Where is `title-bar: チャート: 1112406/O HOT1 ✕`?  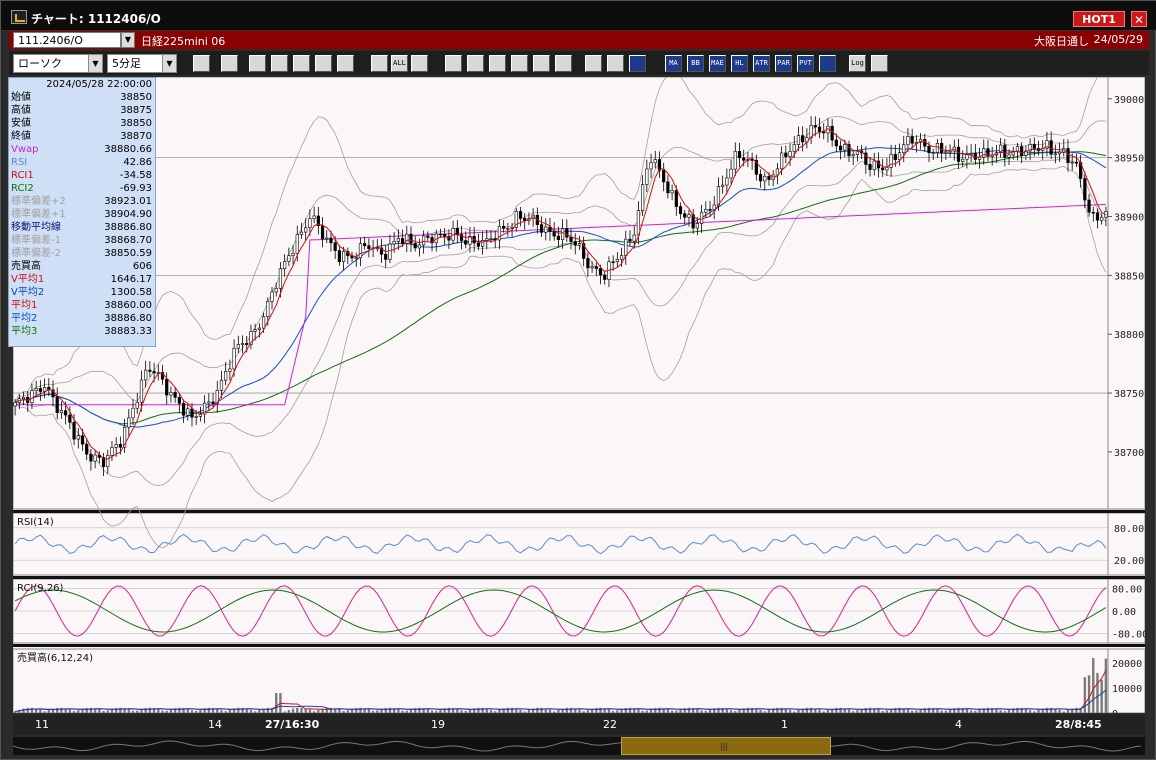
title-bar: チャート: 1112406/O HOT1 ✕ is located at coordinates (578, 16).